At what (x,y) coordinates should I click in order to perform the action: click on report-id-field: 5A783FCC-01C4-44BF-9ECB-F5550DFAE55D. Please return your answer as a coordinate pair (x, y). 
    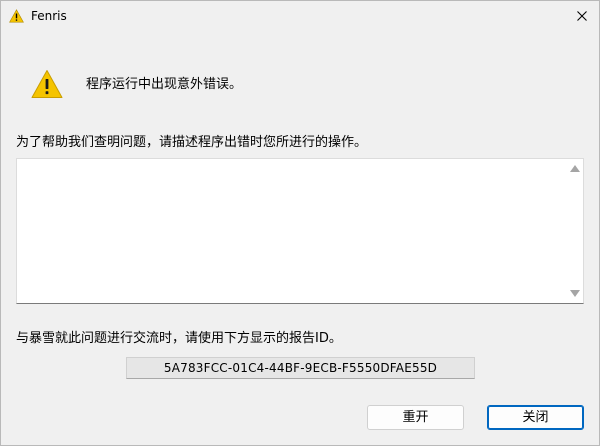
    Looking at the image, I should click on (300, 368).